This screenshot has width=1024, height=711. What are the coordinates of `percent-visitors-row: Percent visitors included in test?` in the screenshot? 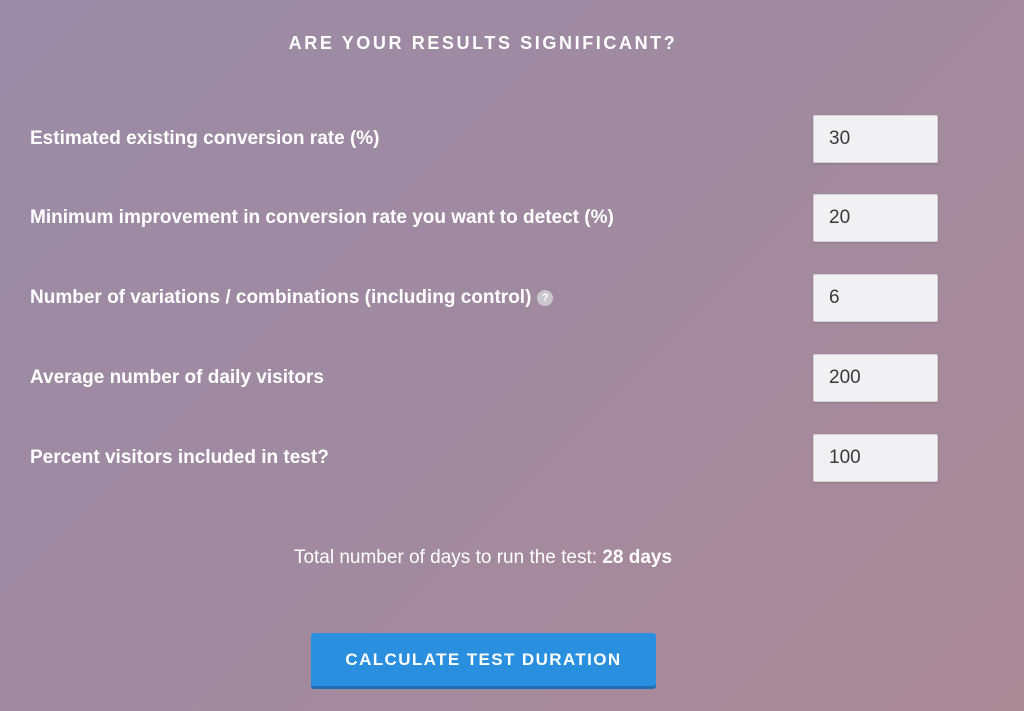 It's located at (484, 458).